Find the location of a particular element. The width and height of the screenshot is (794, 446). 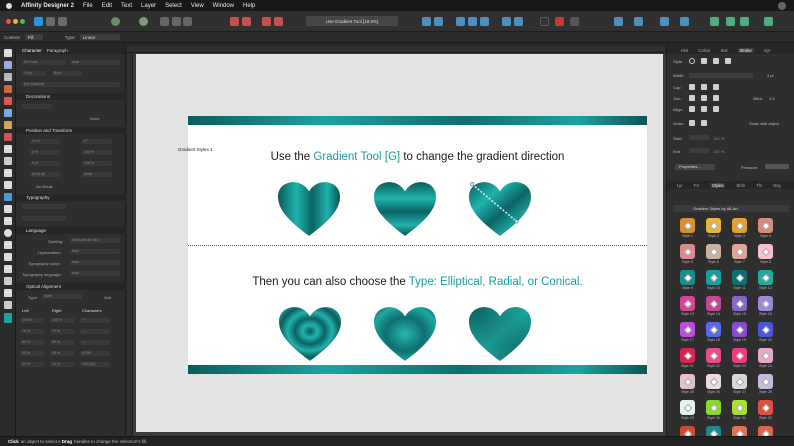

tab-colour: Colour is located at coordinates (704, 50).